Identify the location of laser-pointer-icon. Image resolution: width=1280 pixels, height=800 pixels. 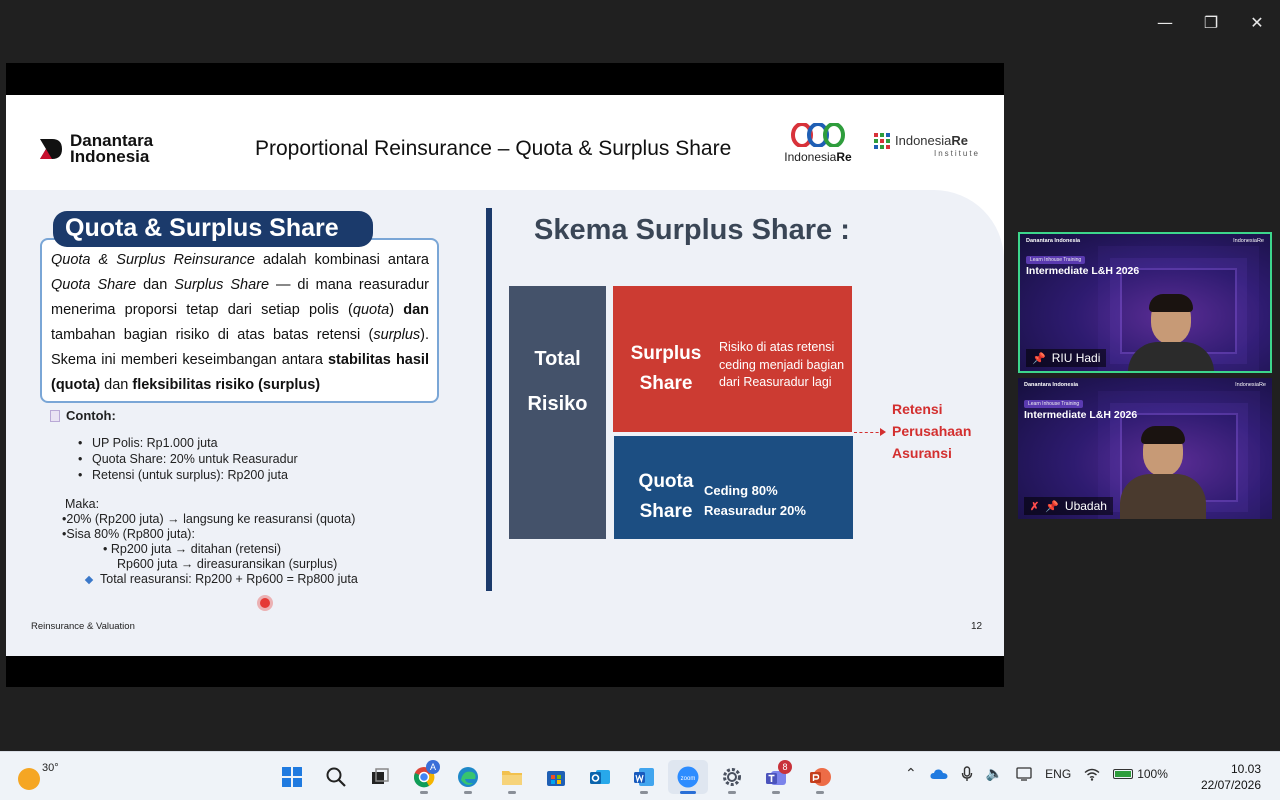
(265, 603).